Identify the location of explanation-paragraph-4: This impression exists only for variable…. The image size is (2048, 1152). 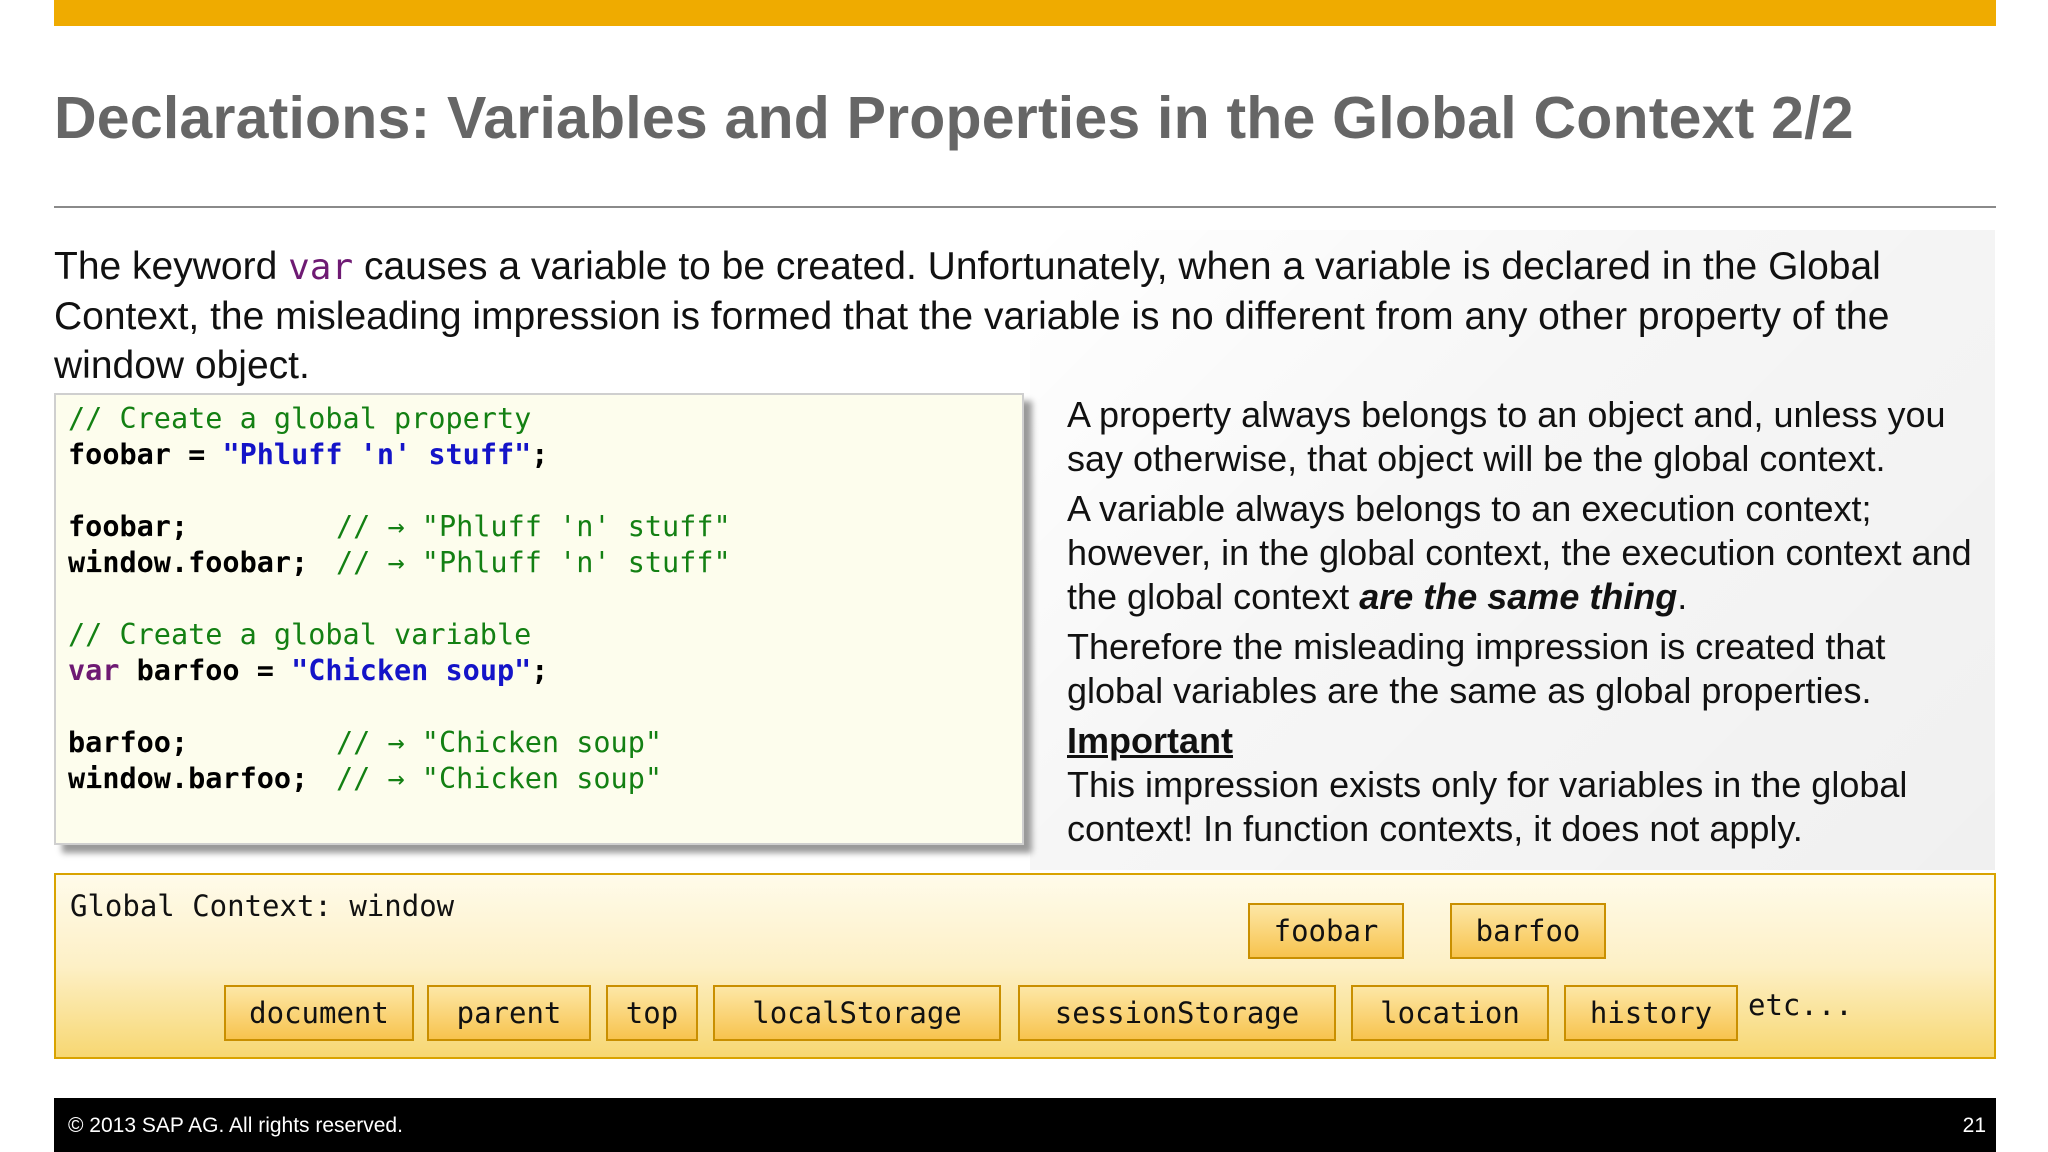
(1532, 807).